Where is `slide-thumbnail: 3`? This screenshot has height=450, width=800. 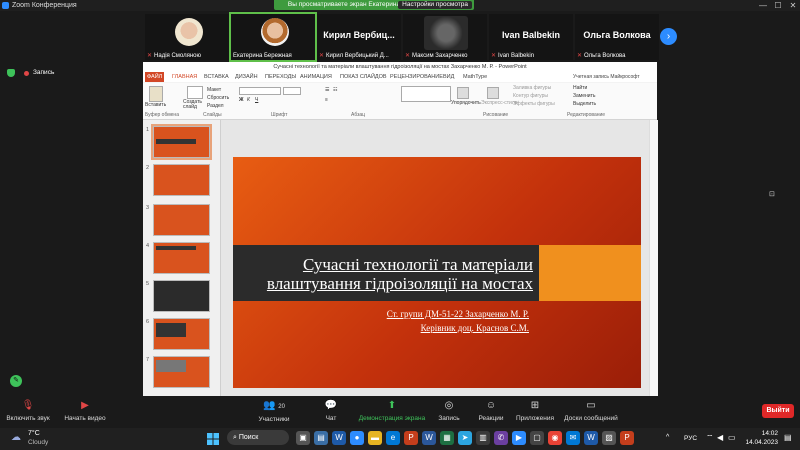 slide-thumbnail: 3 is located at coordinates (178, 220).